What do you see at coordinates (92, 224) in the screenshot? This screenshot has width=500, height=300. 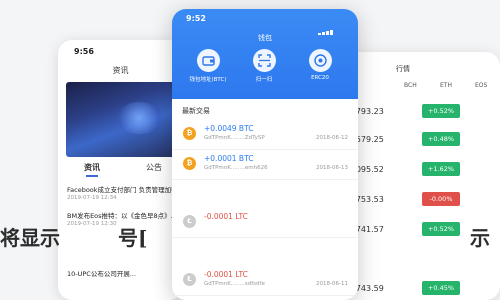 I see `news-date: 2019-07-19 12:30` at bounding box center [92, 224].